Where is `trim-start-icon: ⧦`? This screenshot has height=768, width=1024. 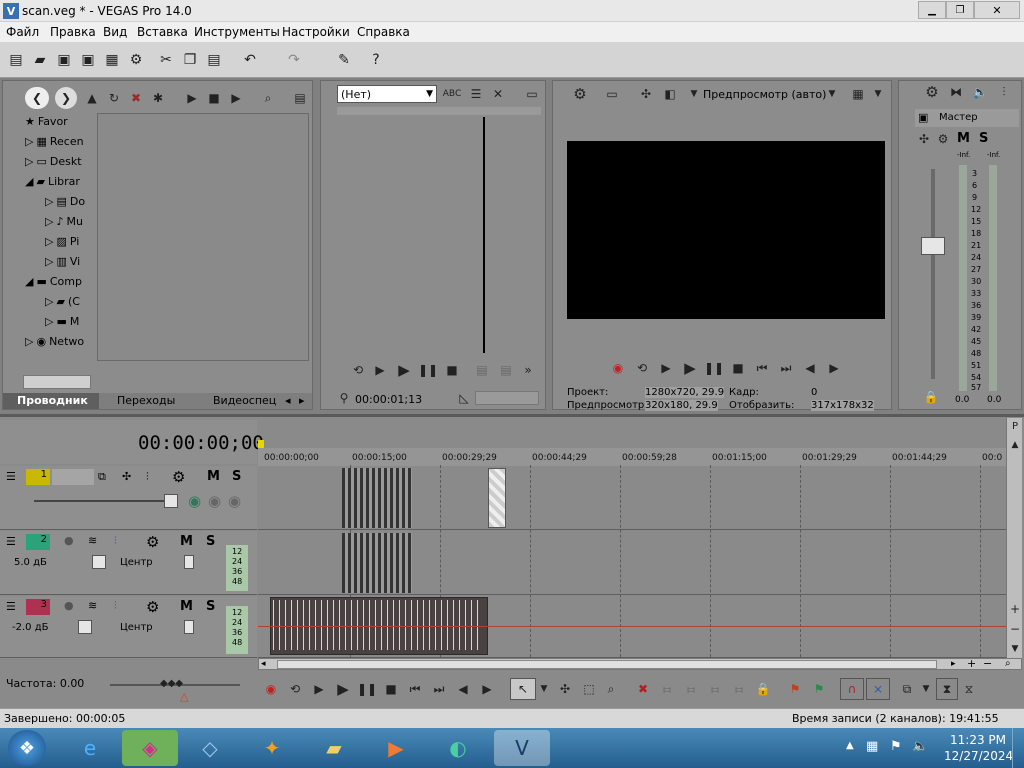
trim-start-icon: ⧦ is located at coordinates (667, 689).